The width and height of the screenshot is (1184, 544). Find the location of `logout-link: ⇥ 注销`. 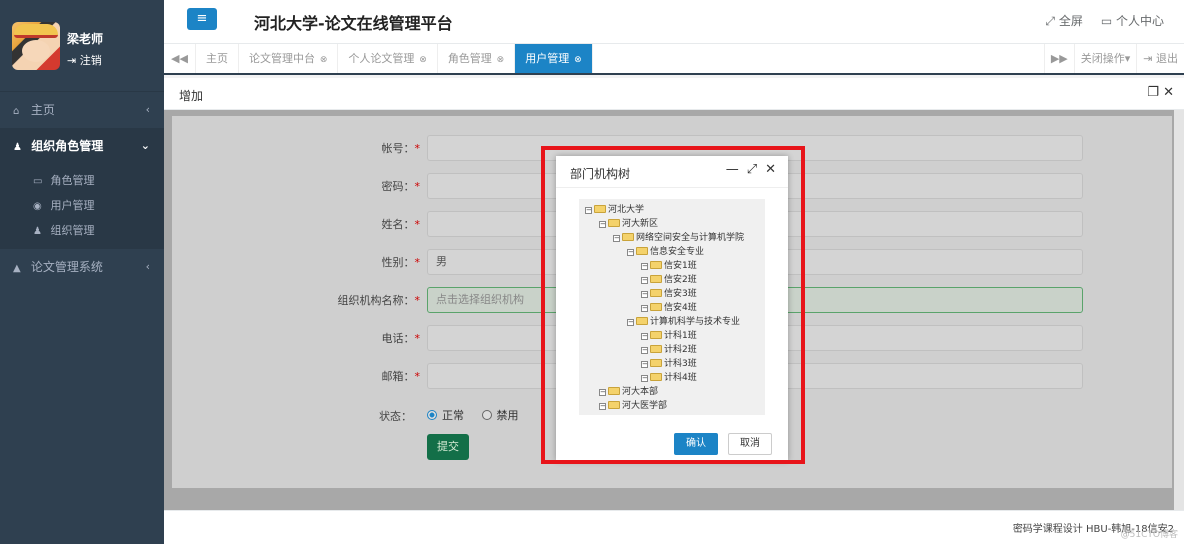

logout-link: ⇥ 注销 is located at coordinates (84, 60).